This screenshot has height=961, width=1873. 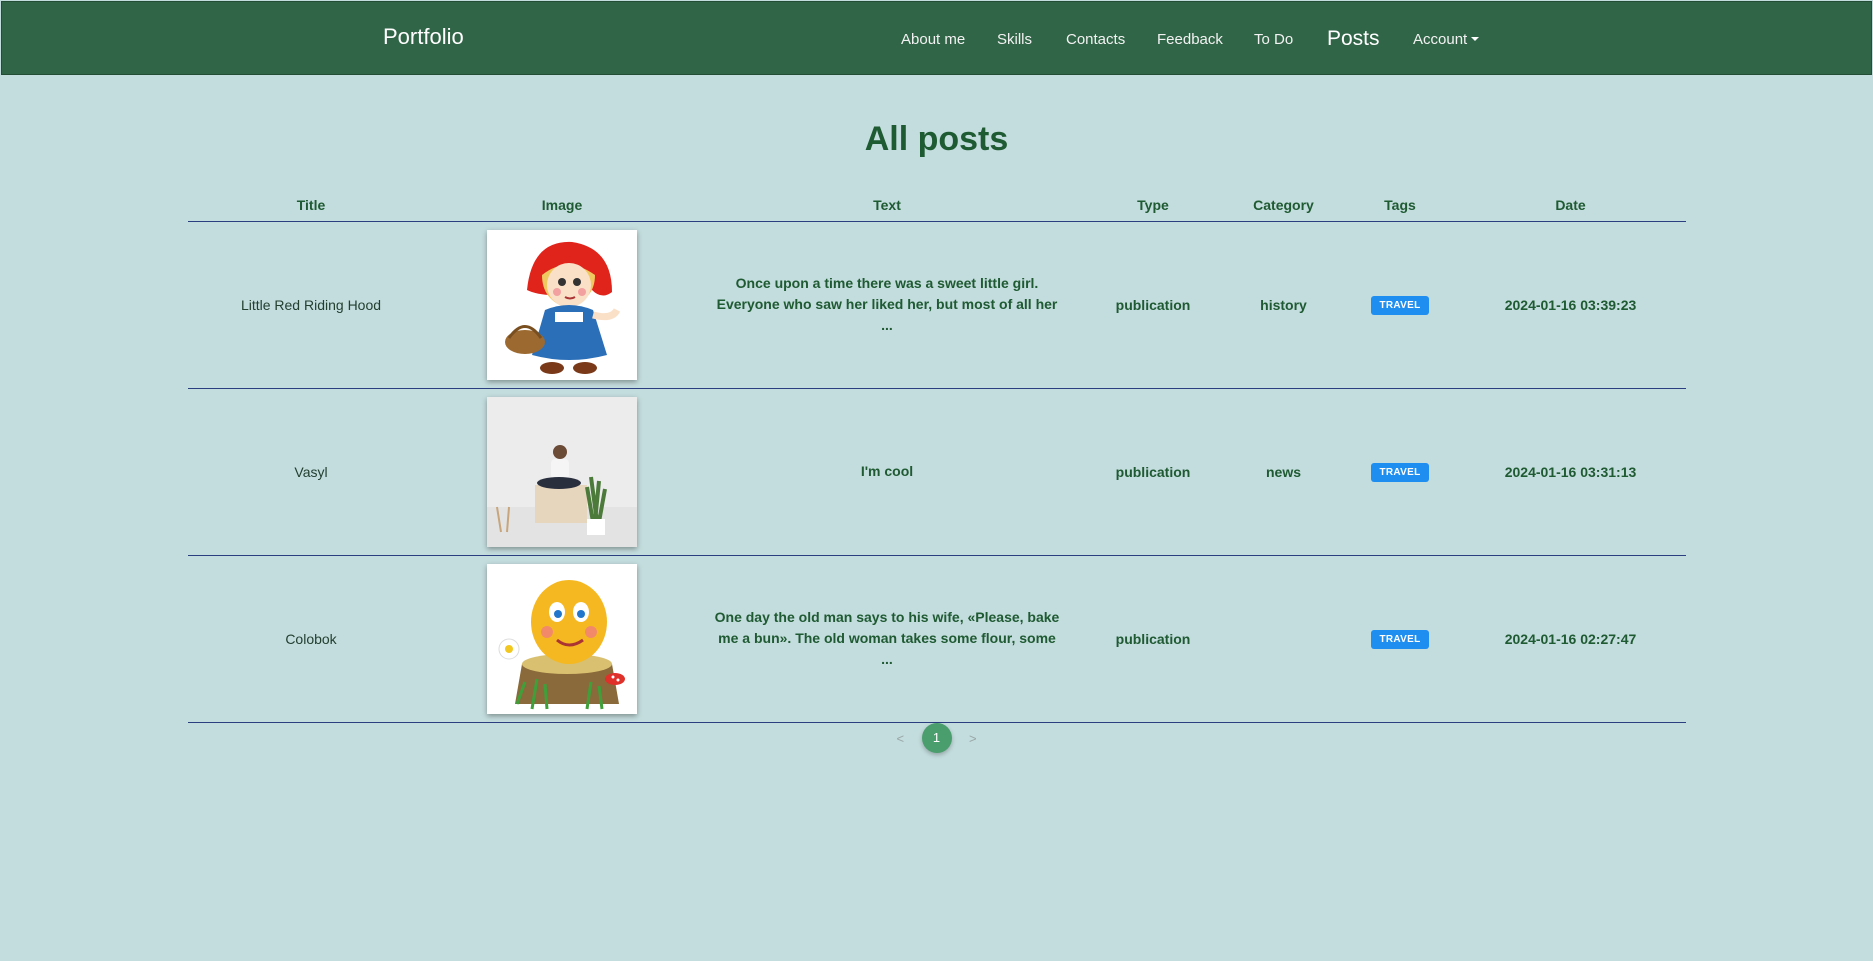 I want to click on header-image: Image, so click(x=562, y=206).